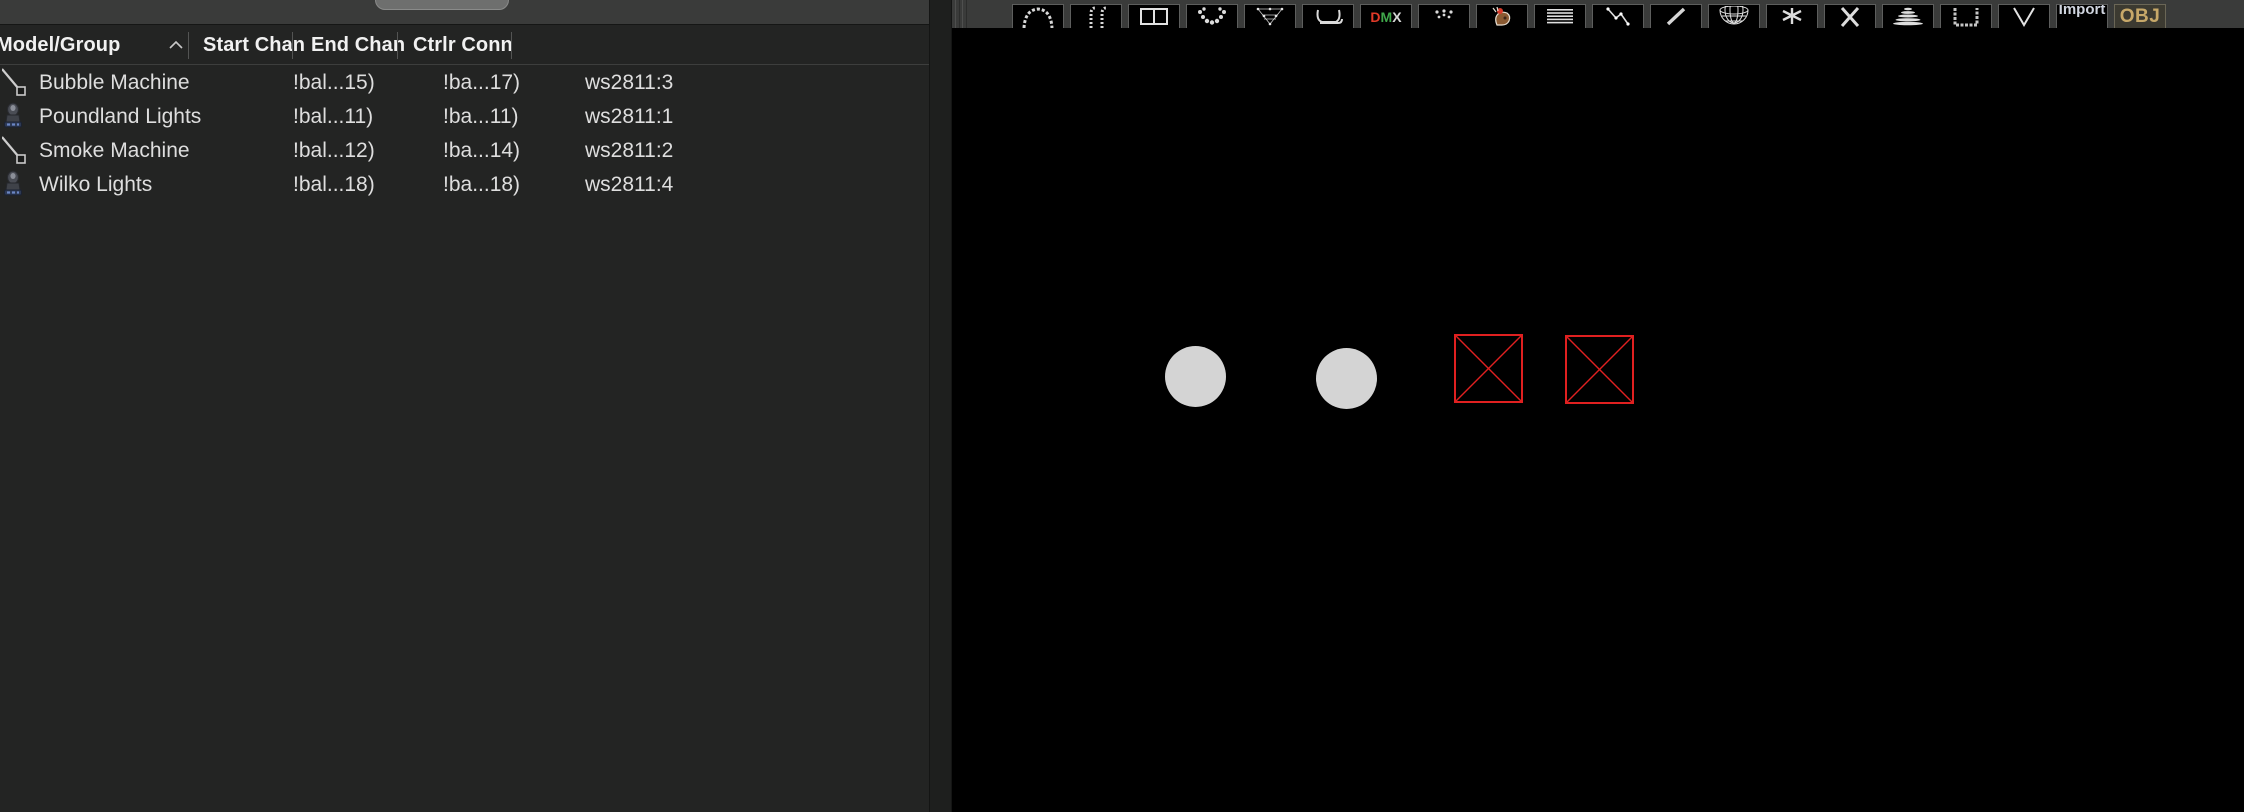 This screenshot has height=812, width=2244. Describe the element at coordinates (1346, 378) in the screenshot. I see `wilko-lights-prop` at that location.